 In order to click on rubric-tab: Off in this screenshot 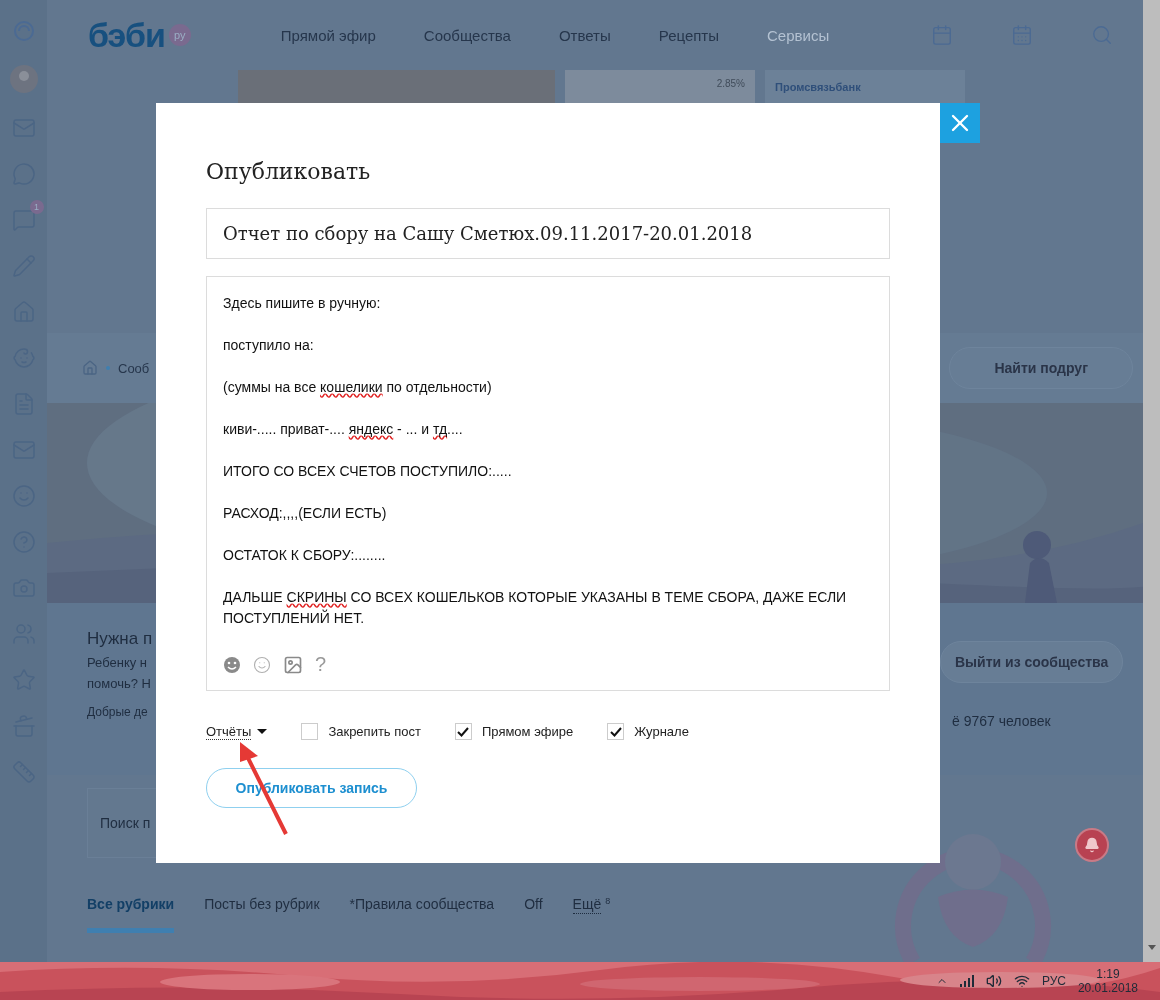, I will do `click(533, 914)`.